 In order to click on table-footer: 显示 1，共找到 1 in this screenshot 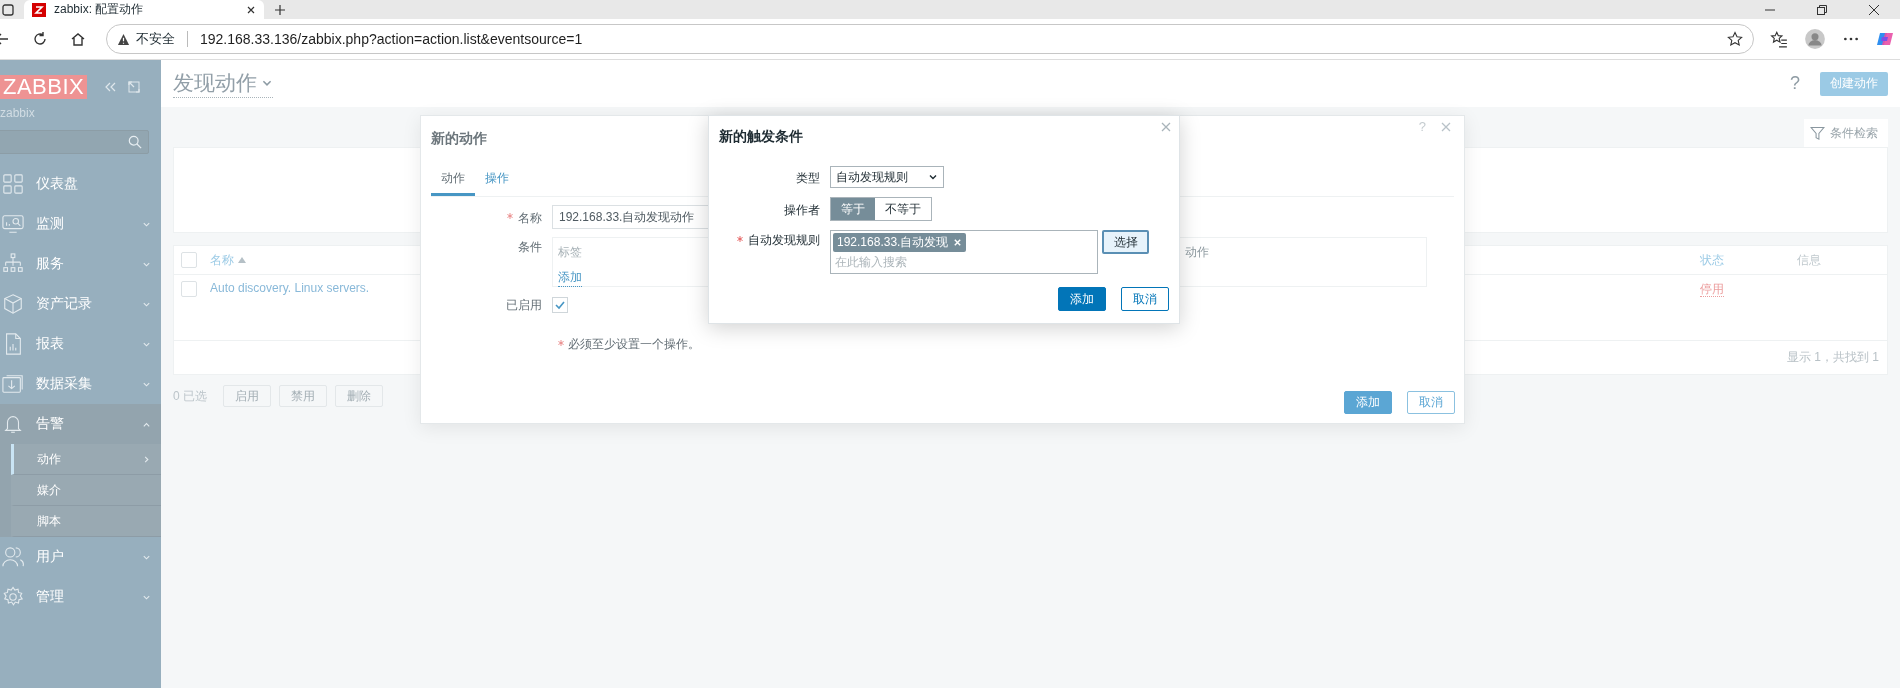, I will do `click(1833, 357)`.